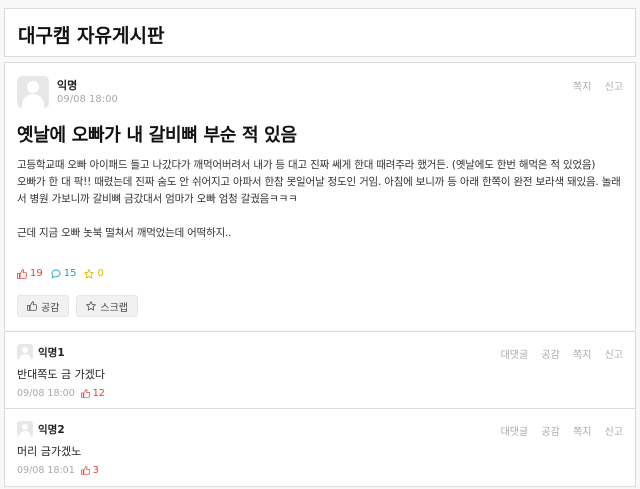 The height and width of the screenshot is (489, 640). I want to click on board-title: 대구캠 자유게시판, so click(91, 34).